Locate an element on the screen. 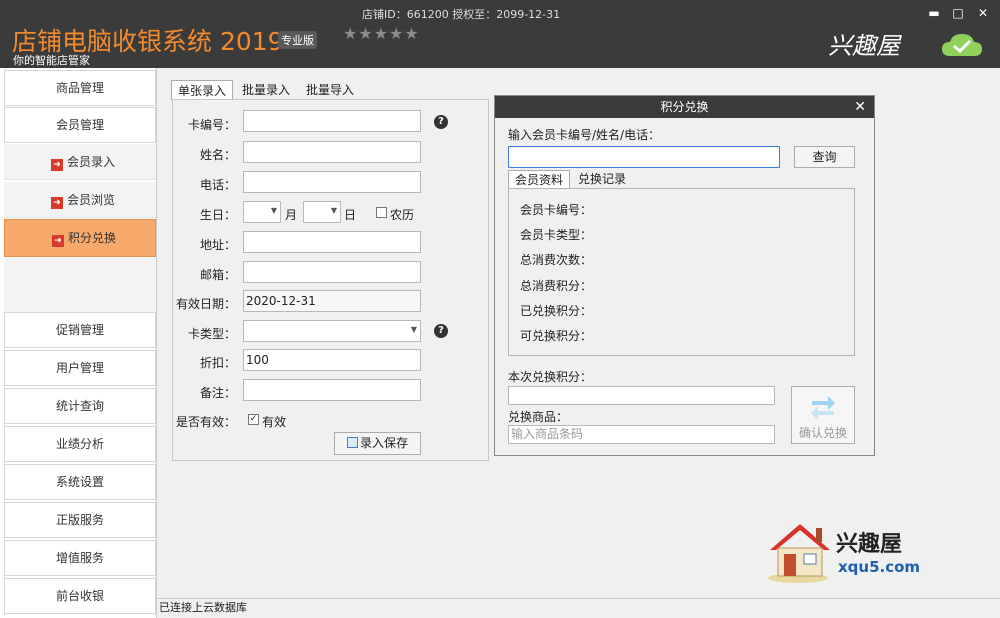 This screenshot has height=618, width=1000. birthday-label: 生日： is located at coordinates (217, 215).